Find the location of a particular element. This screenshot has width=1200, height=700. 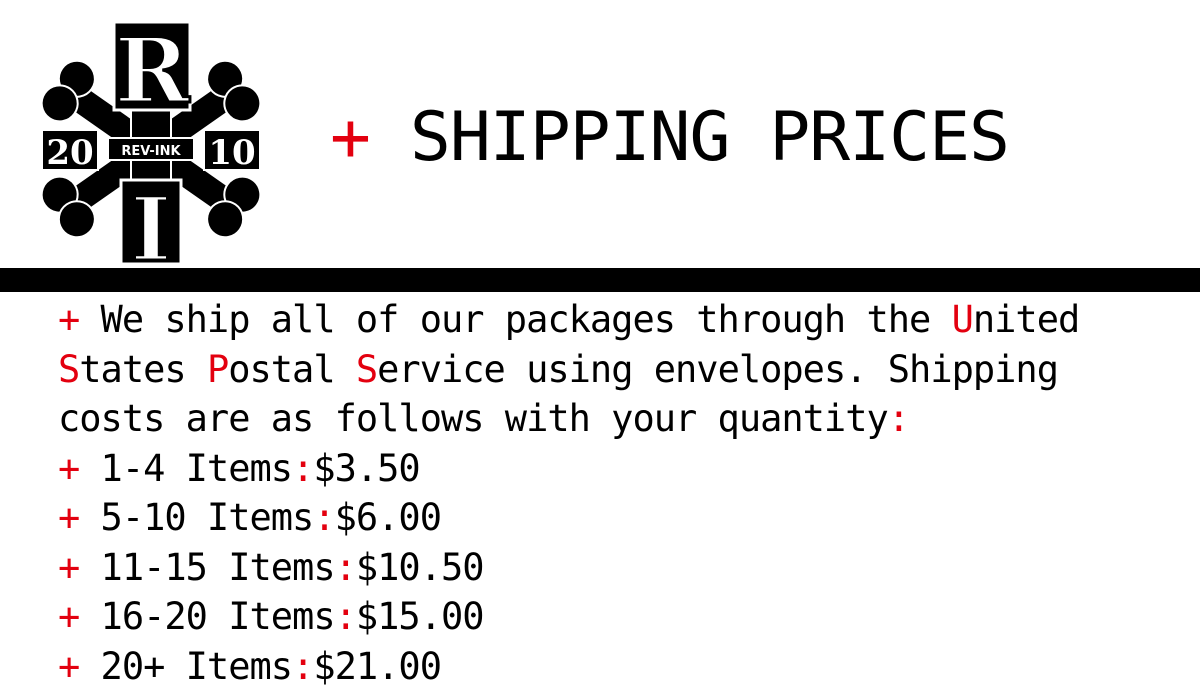

quantity-range: 20+ Items is located at coordinates (186, 666).